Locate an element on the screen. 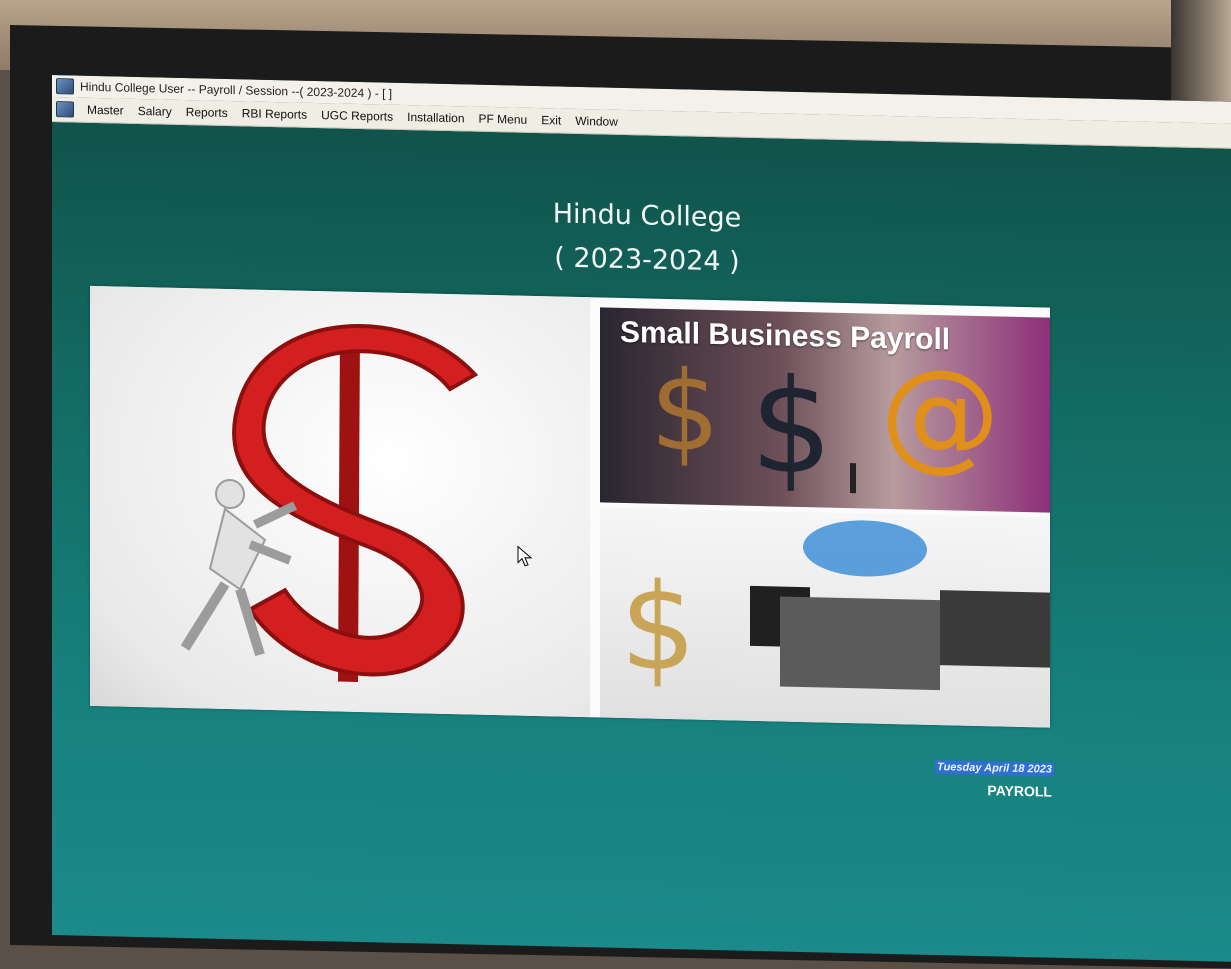 The image size is (1231, 969). menu-pf-menu: PF Menu is located at coordinates (503, 119).